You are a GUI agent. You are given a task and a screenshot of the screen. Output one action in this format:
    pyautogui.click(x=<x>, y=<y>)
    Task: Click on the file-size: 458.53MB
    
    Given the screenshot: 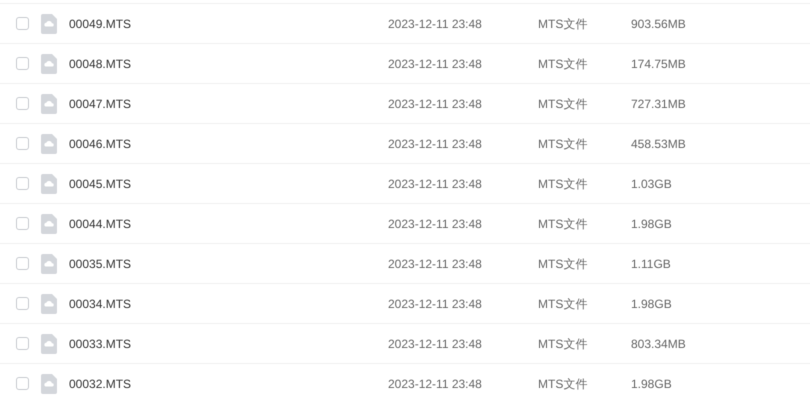 What is the action you would take?
    pyautogui.click(x=658, y=144)
    